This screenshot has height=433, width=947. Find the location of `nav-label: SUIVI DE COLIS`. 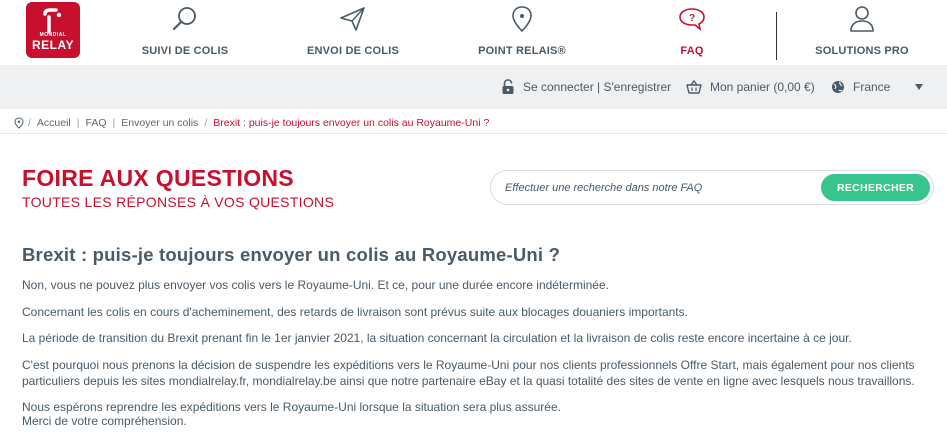

nav-label: SUIVI DE COLIS is located at coordinates (185, 51).